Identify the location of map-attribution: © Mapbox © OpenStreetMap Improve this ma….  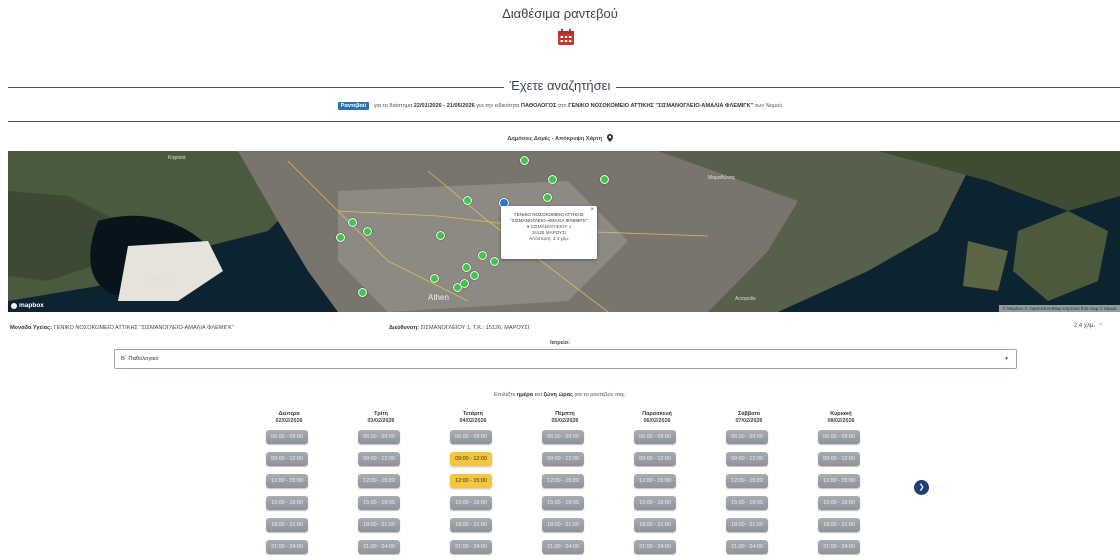
(1059, 308).